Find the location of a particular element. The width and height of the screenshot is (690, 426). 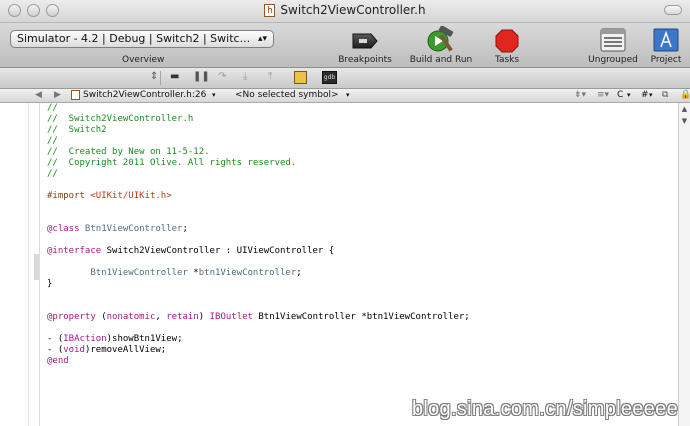

code-token: * is located at coordinates (193, 273).